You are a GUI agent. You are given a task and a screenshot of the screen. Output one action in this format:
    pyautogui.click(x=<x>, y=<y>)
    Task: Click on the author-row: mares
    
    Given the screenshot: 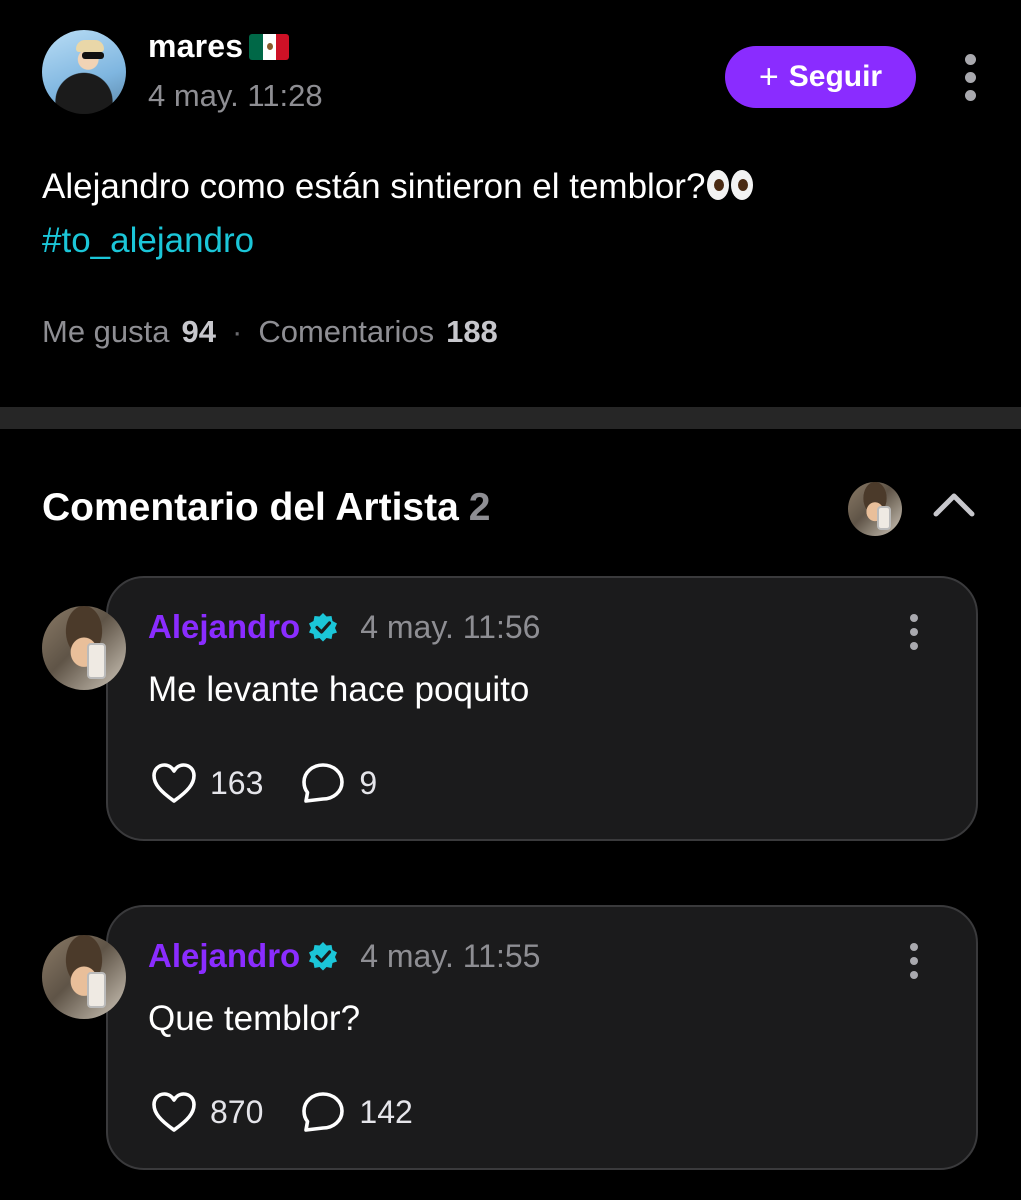 What is the action you would take?
    pyautogui.click(x=219, y=46)
    